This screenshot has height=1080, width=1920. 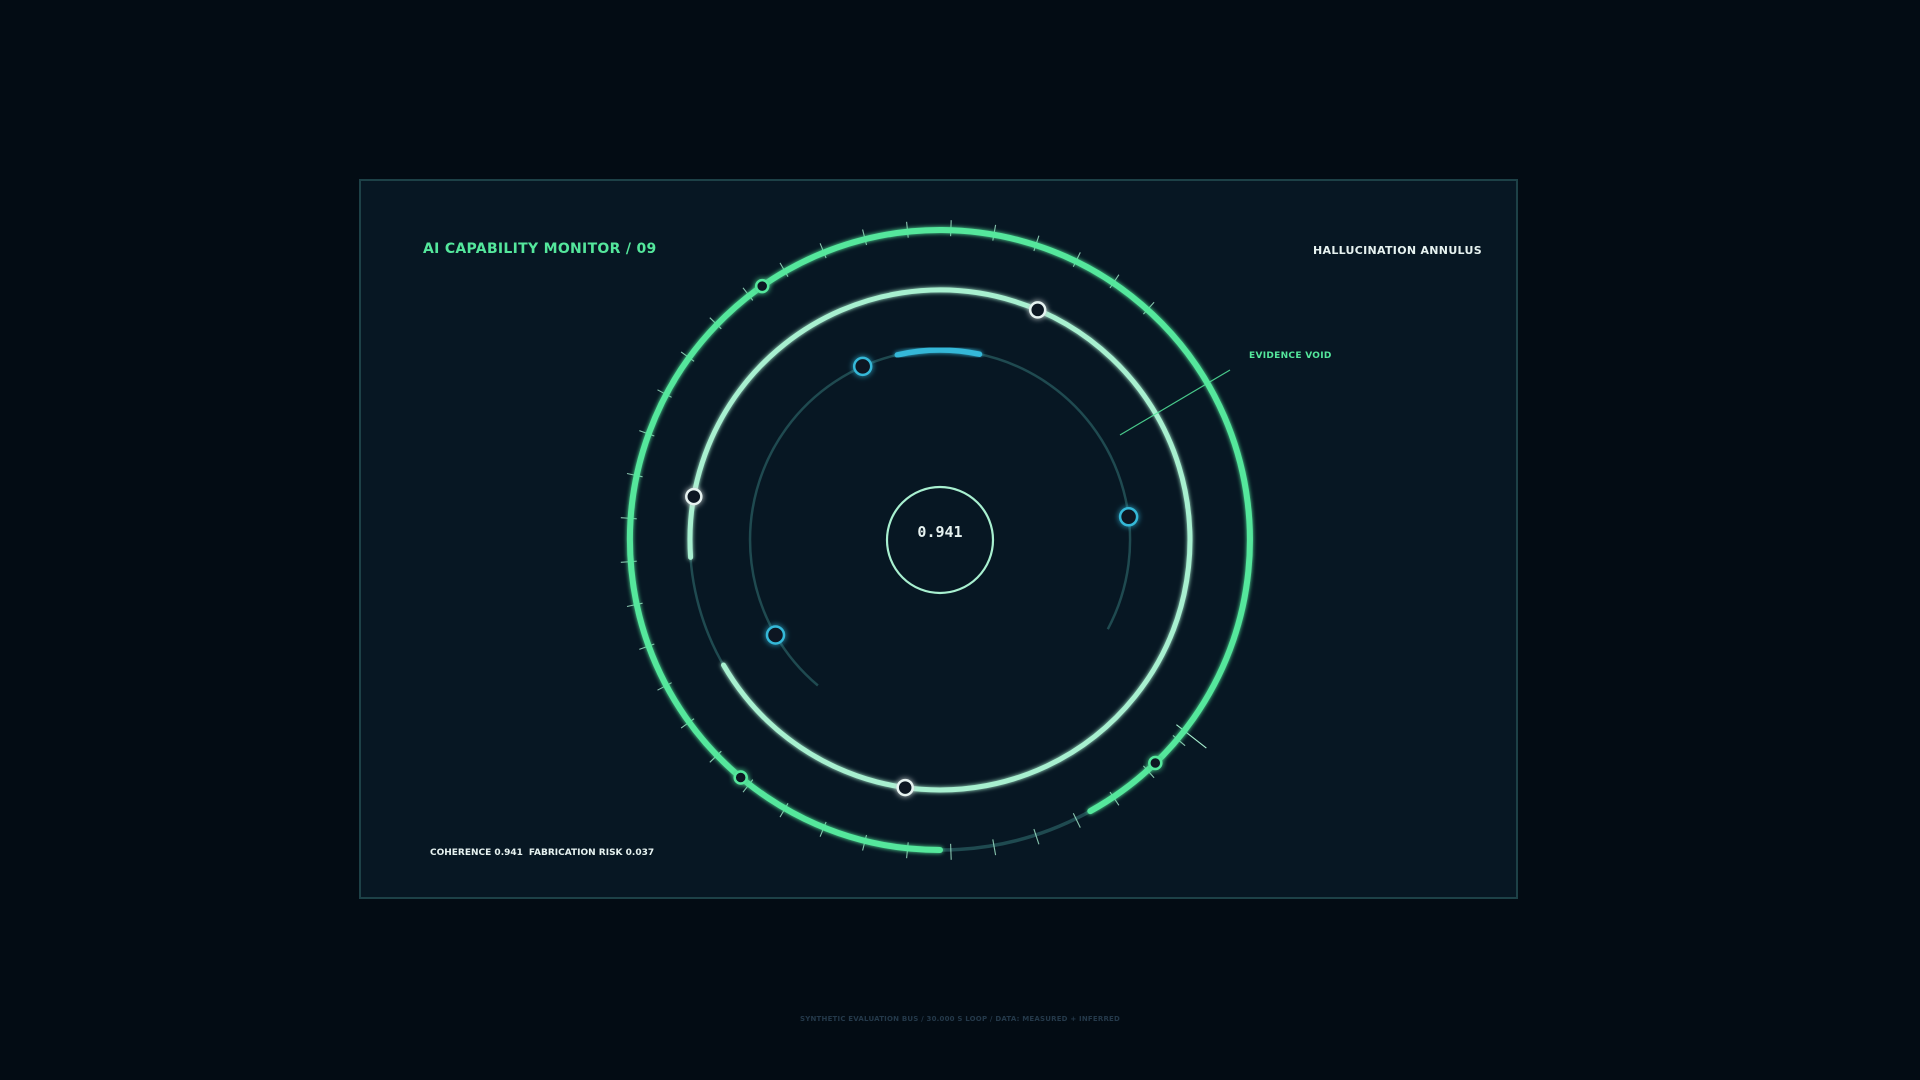 What do you see at coordinates (938, 352) in the screenshot?
I see `evidence-arc` at bounding box center [938, 352].